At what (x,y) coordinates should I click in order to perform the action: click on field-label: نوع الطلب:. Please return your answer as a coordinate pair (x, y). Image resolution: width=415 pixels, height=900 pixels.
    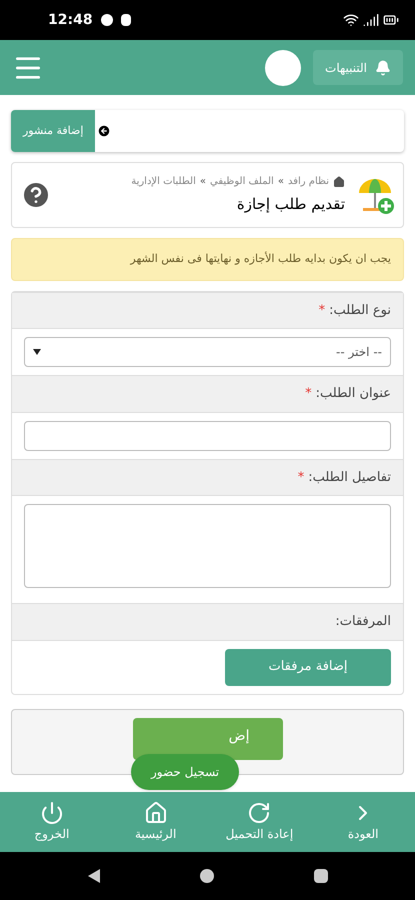
    Looking at the image, I should click on (360, 311).